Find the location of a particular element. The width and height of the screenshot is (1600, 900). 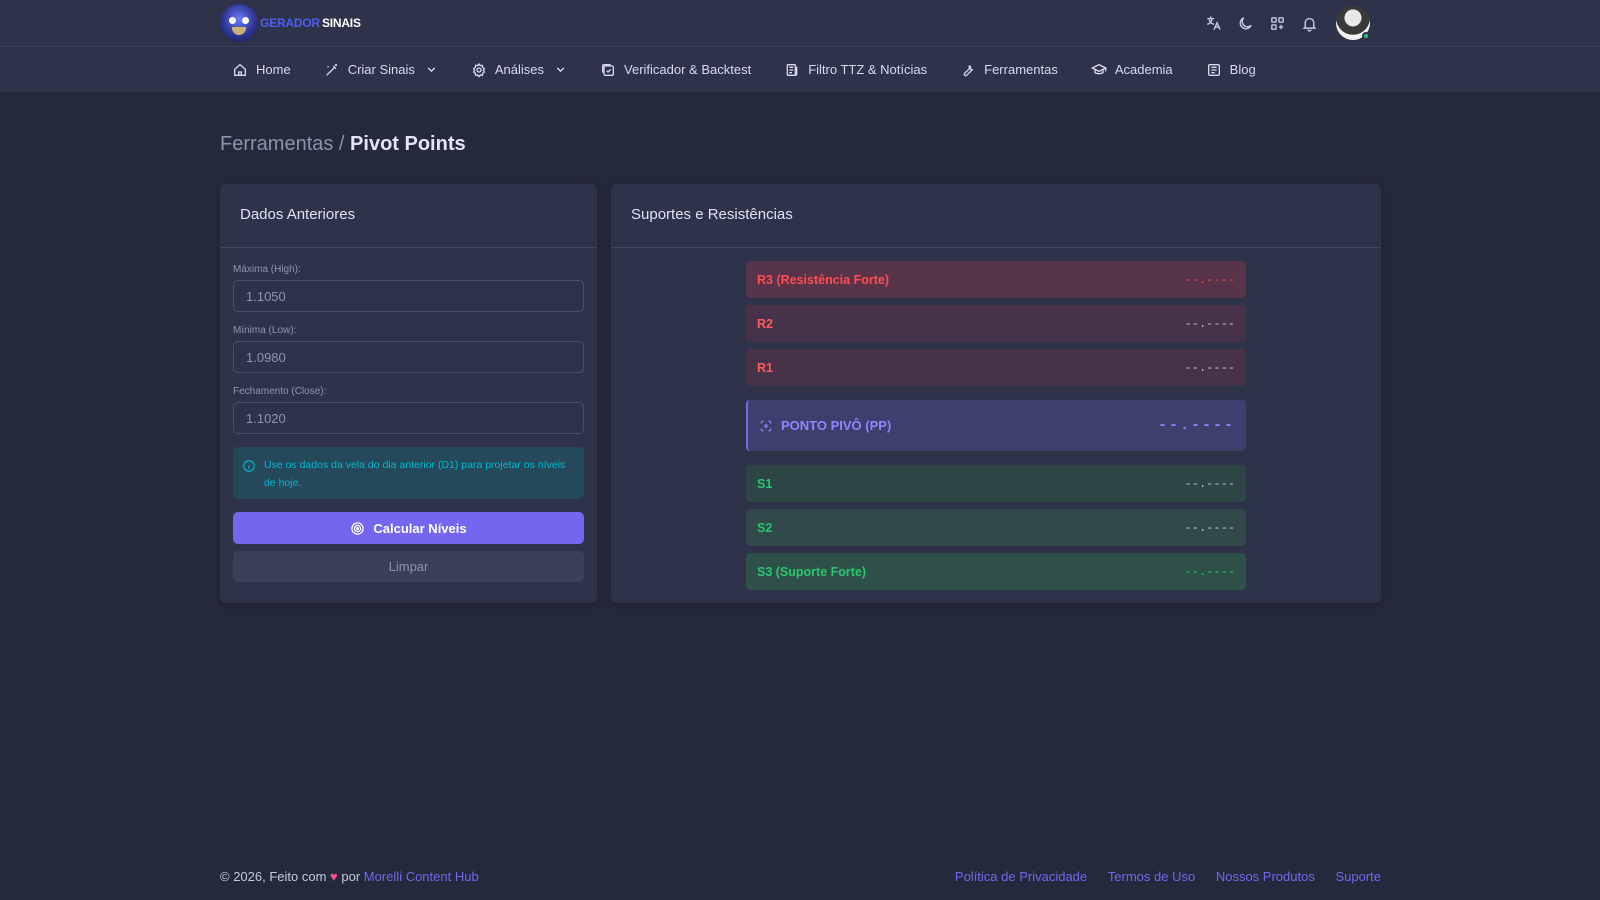

footer-author-link: Morelli Content Hub is located at coordinates (421, 876).